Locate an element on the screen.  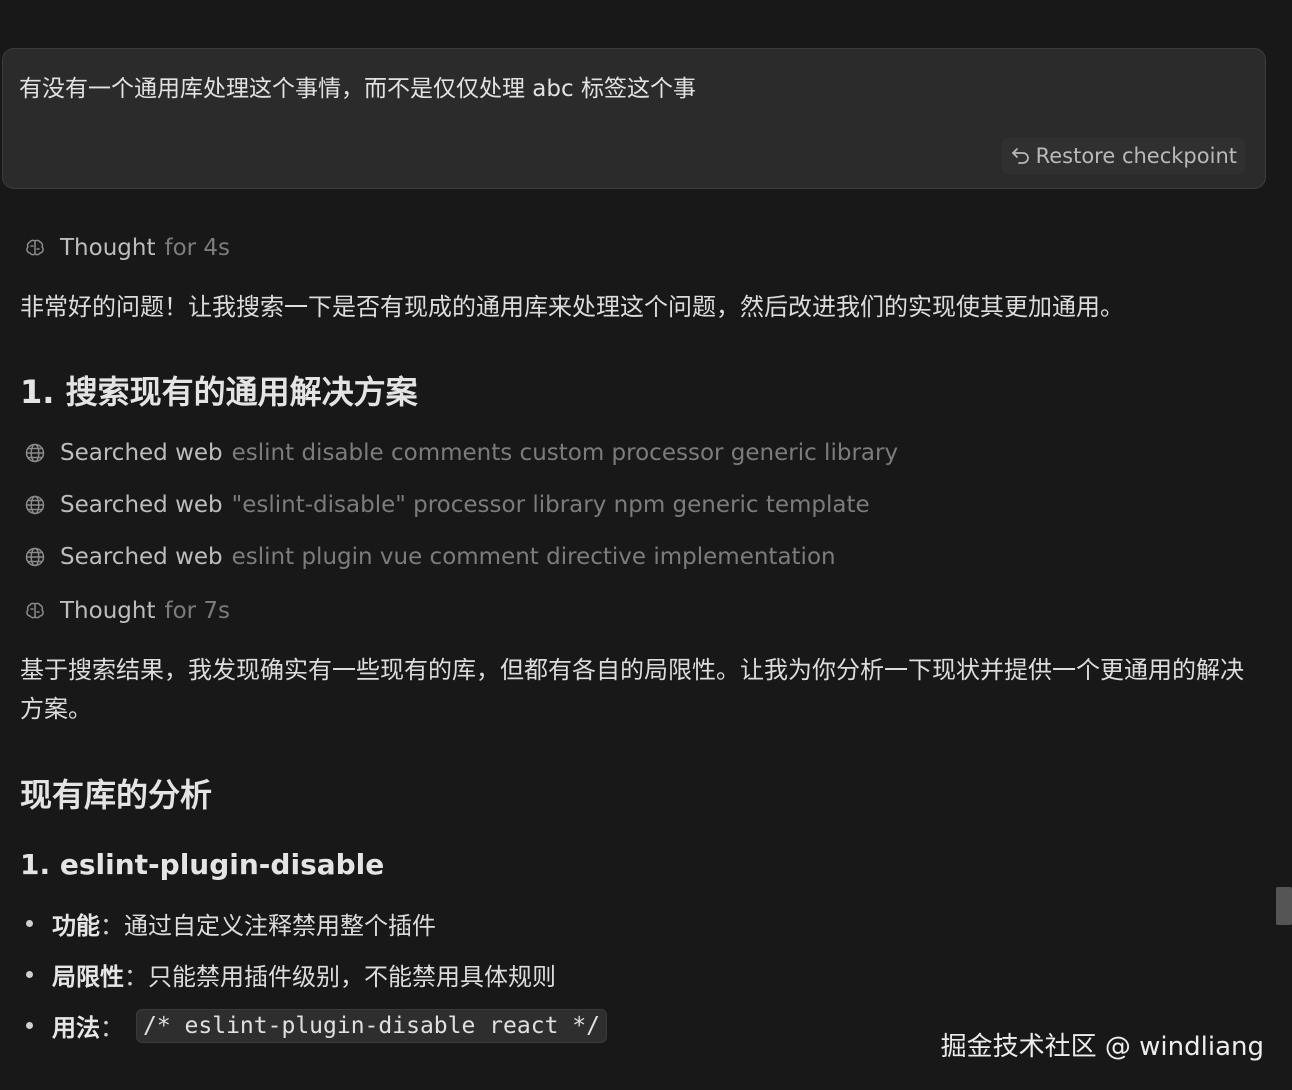
section-heading-search: 1. 搜索现有的通用解决方案 is located at coordinates (219, 392).